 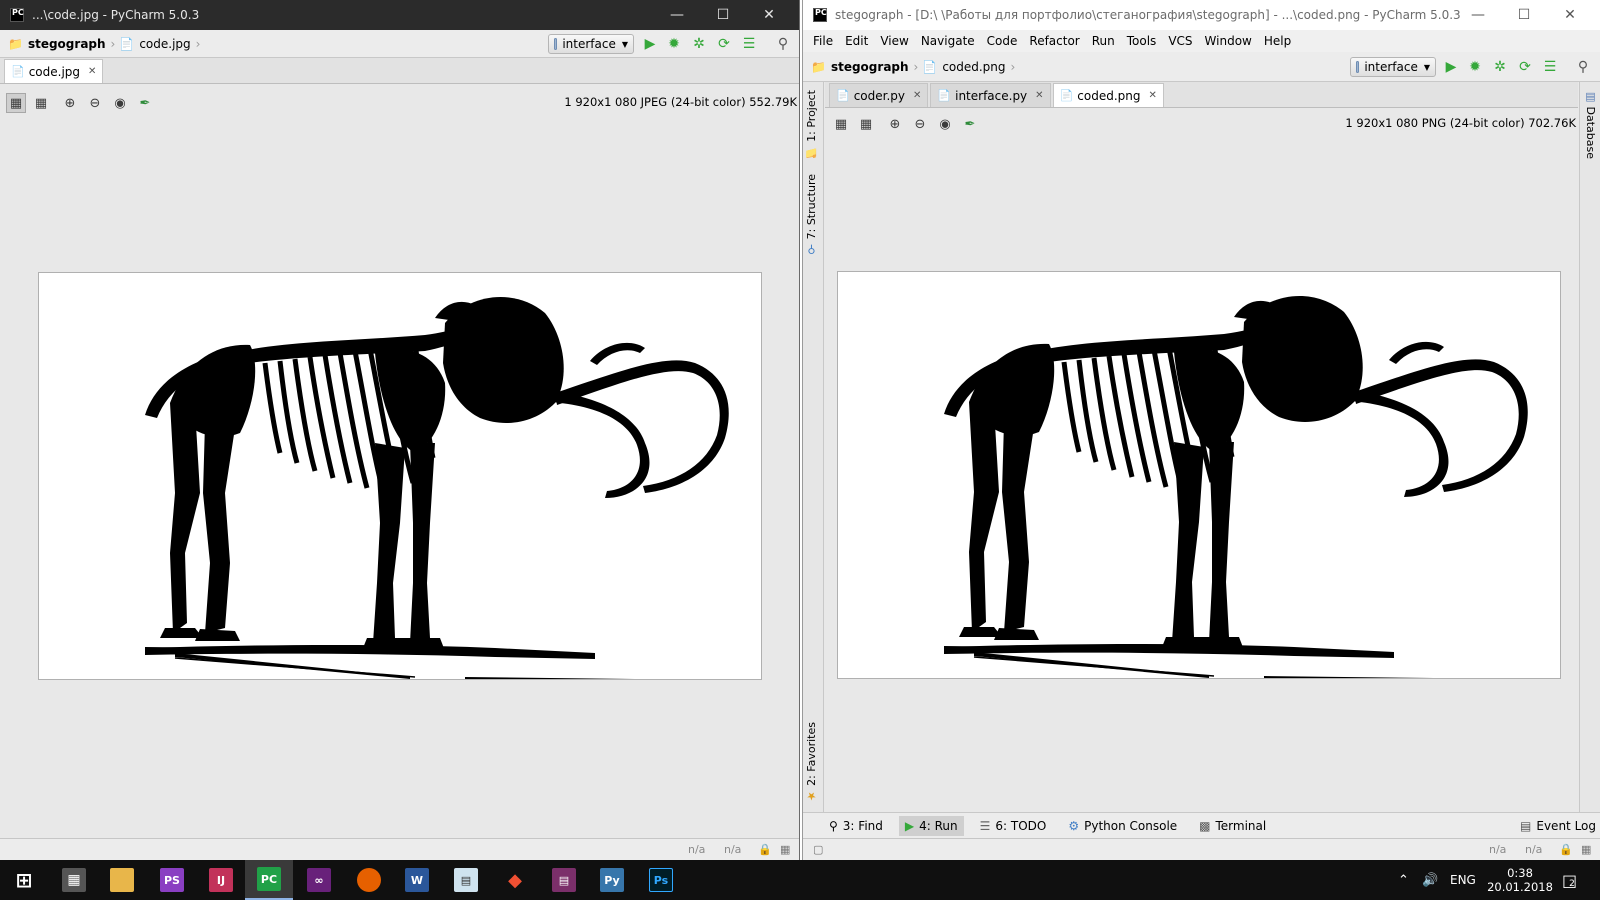 What do you see at coordinates (1520, 880) in the screenshot?
I see `clock: 0:38 20.01.2018` at bounding box center [1520, 880].